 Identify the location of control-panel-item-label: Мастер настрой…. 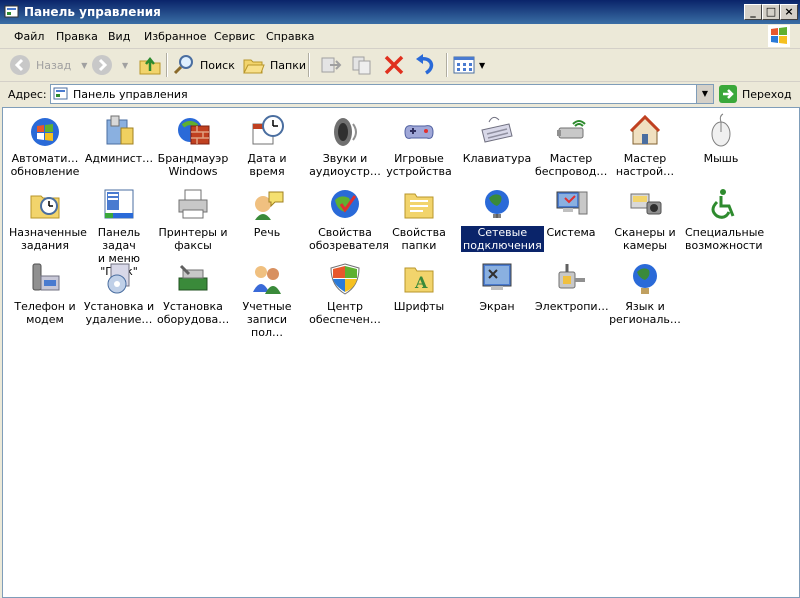
(645, 165).